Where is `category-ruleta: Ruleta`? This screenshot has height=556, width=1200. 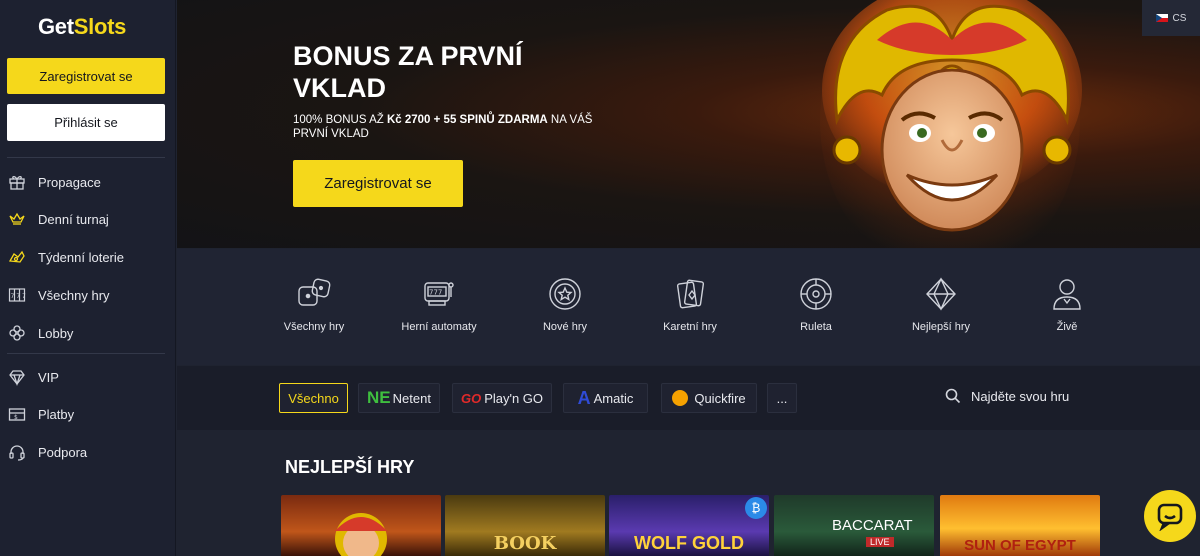 category-ruleta: Ruleta is located at coordinates (816, 304).